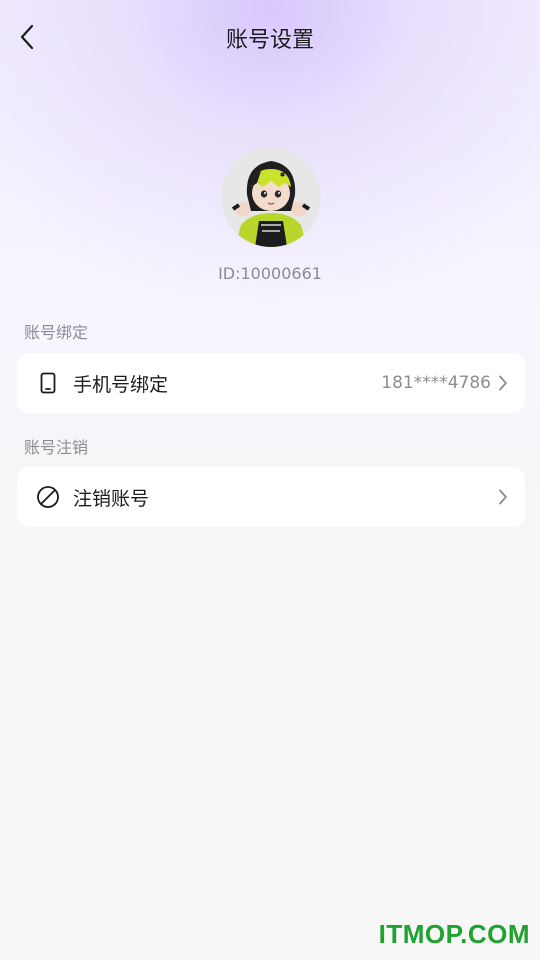 The height and width of the screenshot is (960, 540). What do you see at coordinates (271, 383) in the screenshot?
I see `phone-binding-row: 手机号绑定 181****4786` at bounding box center [271, 383].